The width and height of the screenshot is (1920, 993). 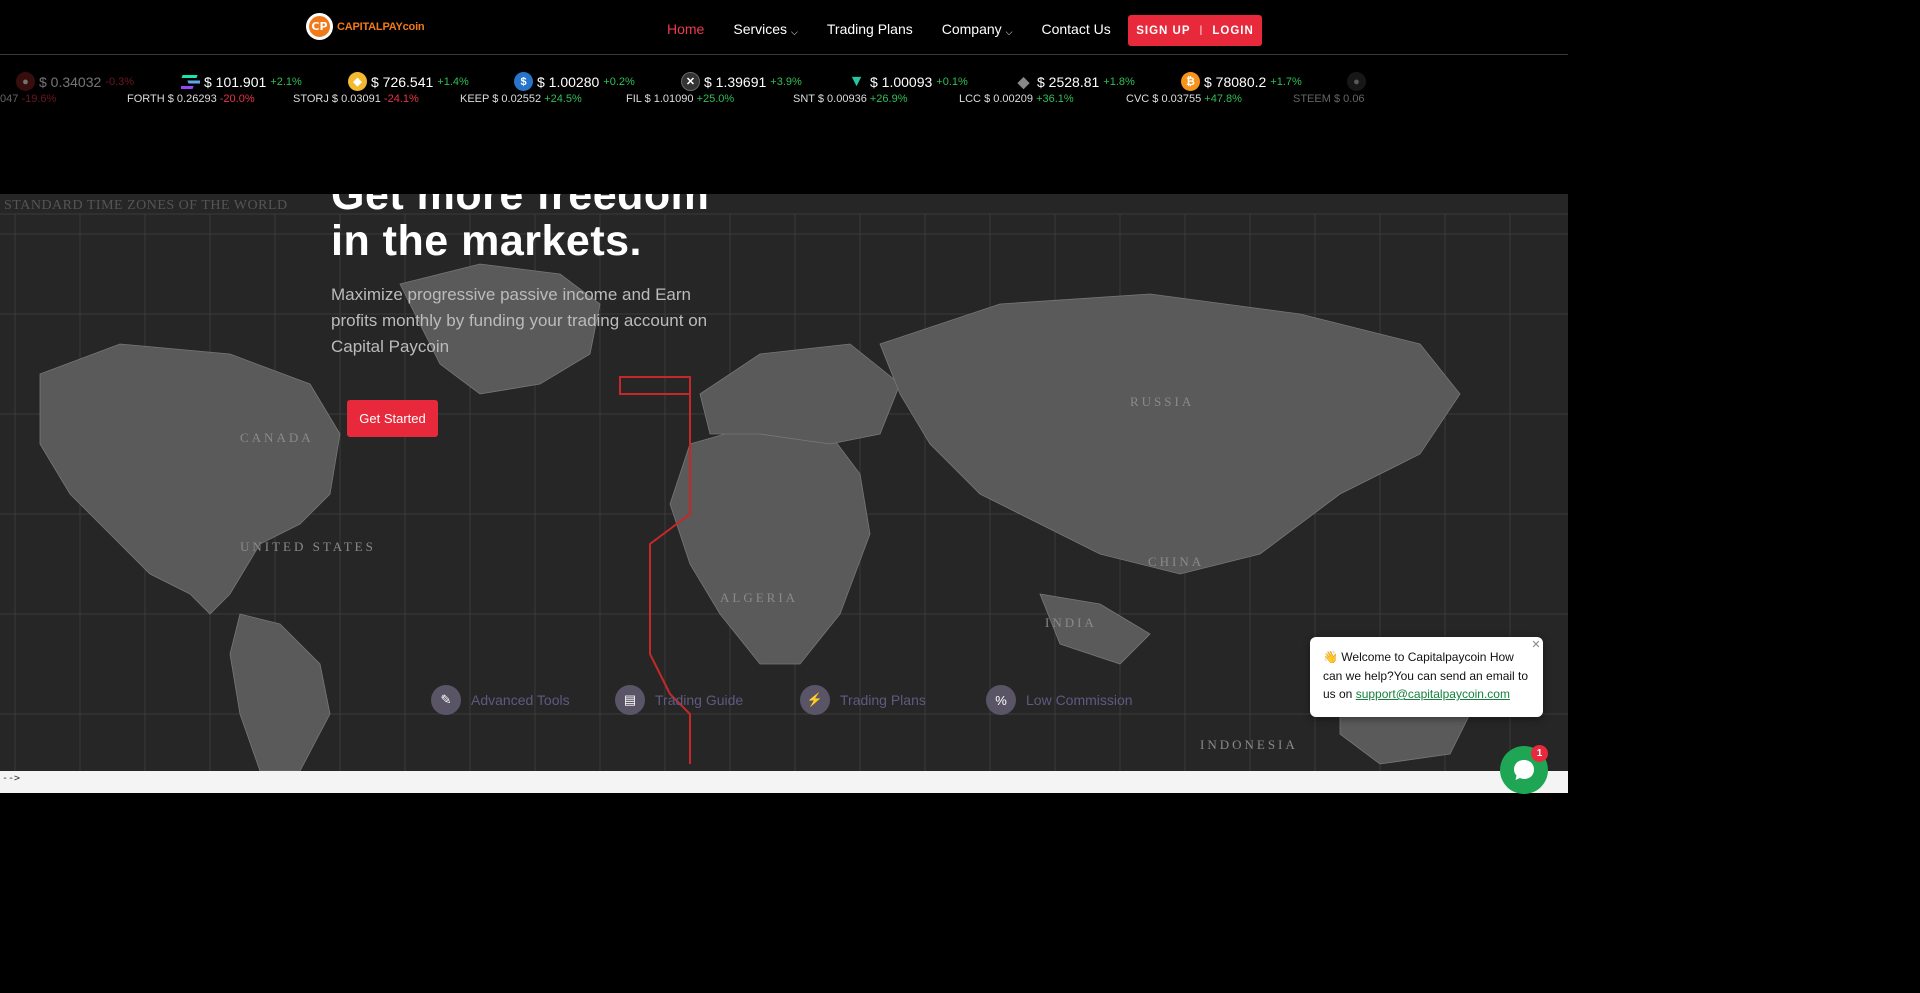 What do you see at coordinates (1162, 401) in the screenshot?
I see `svg-text: RUSSIA` at bounding box center [1162, 401].